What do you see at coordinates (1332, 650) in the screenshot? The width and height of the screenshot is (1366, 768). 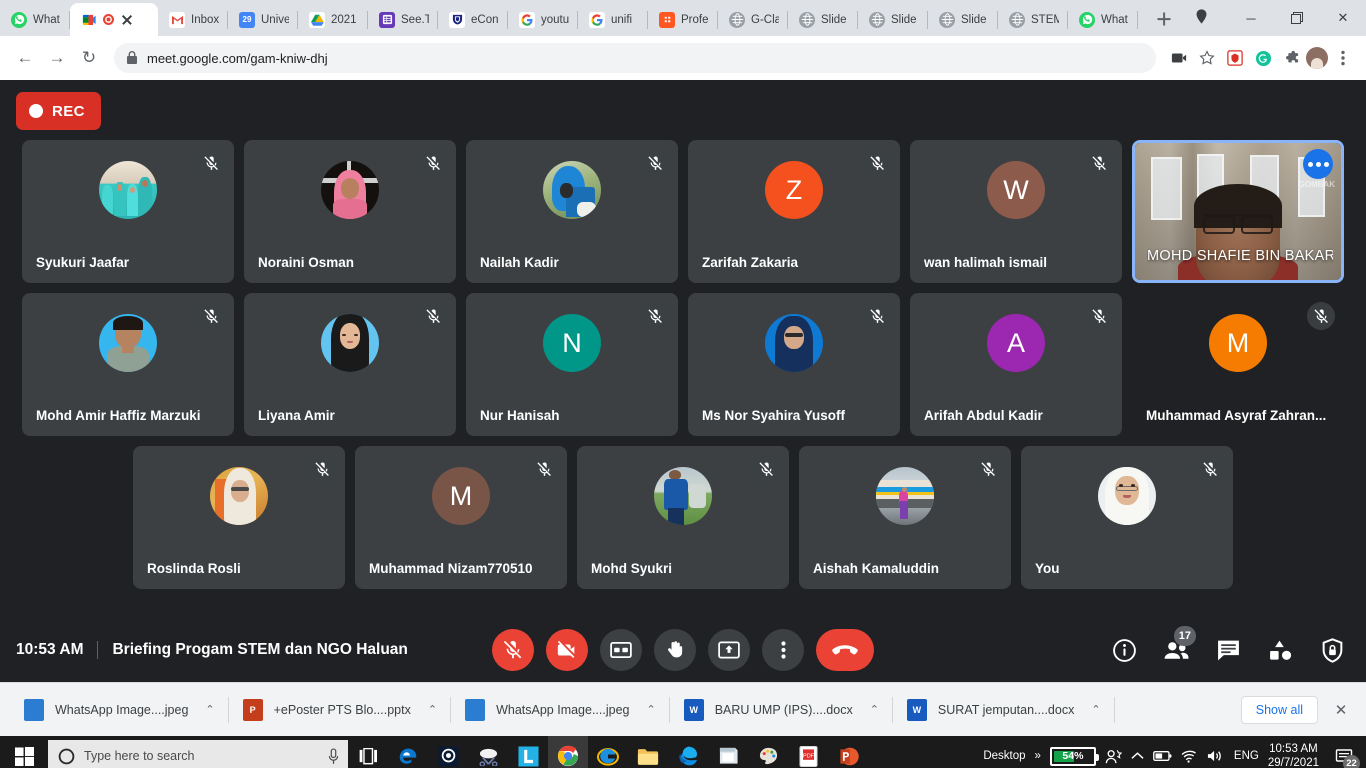 I see `host-controls-button` at bounding box center [1332, 650].